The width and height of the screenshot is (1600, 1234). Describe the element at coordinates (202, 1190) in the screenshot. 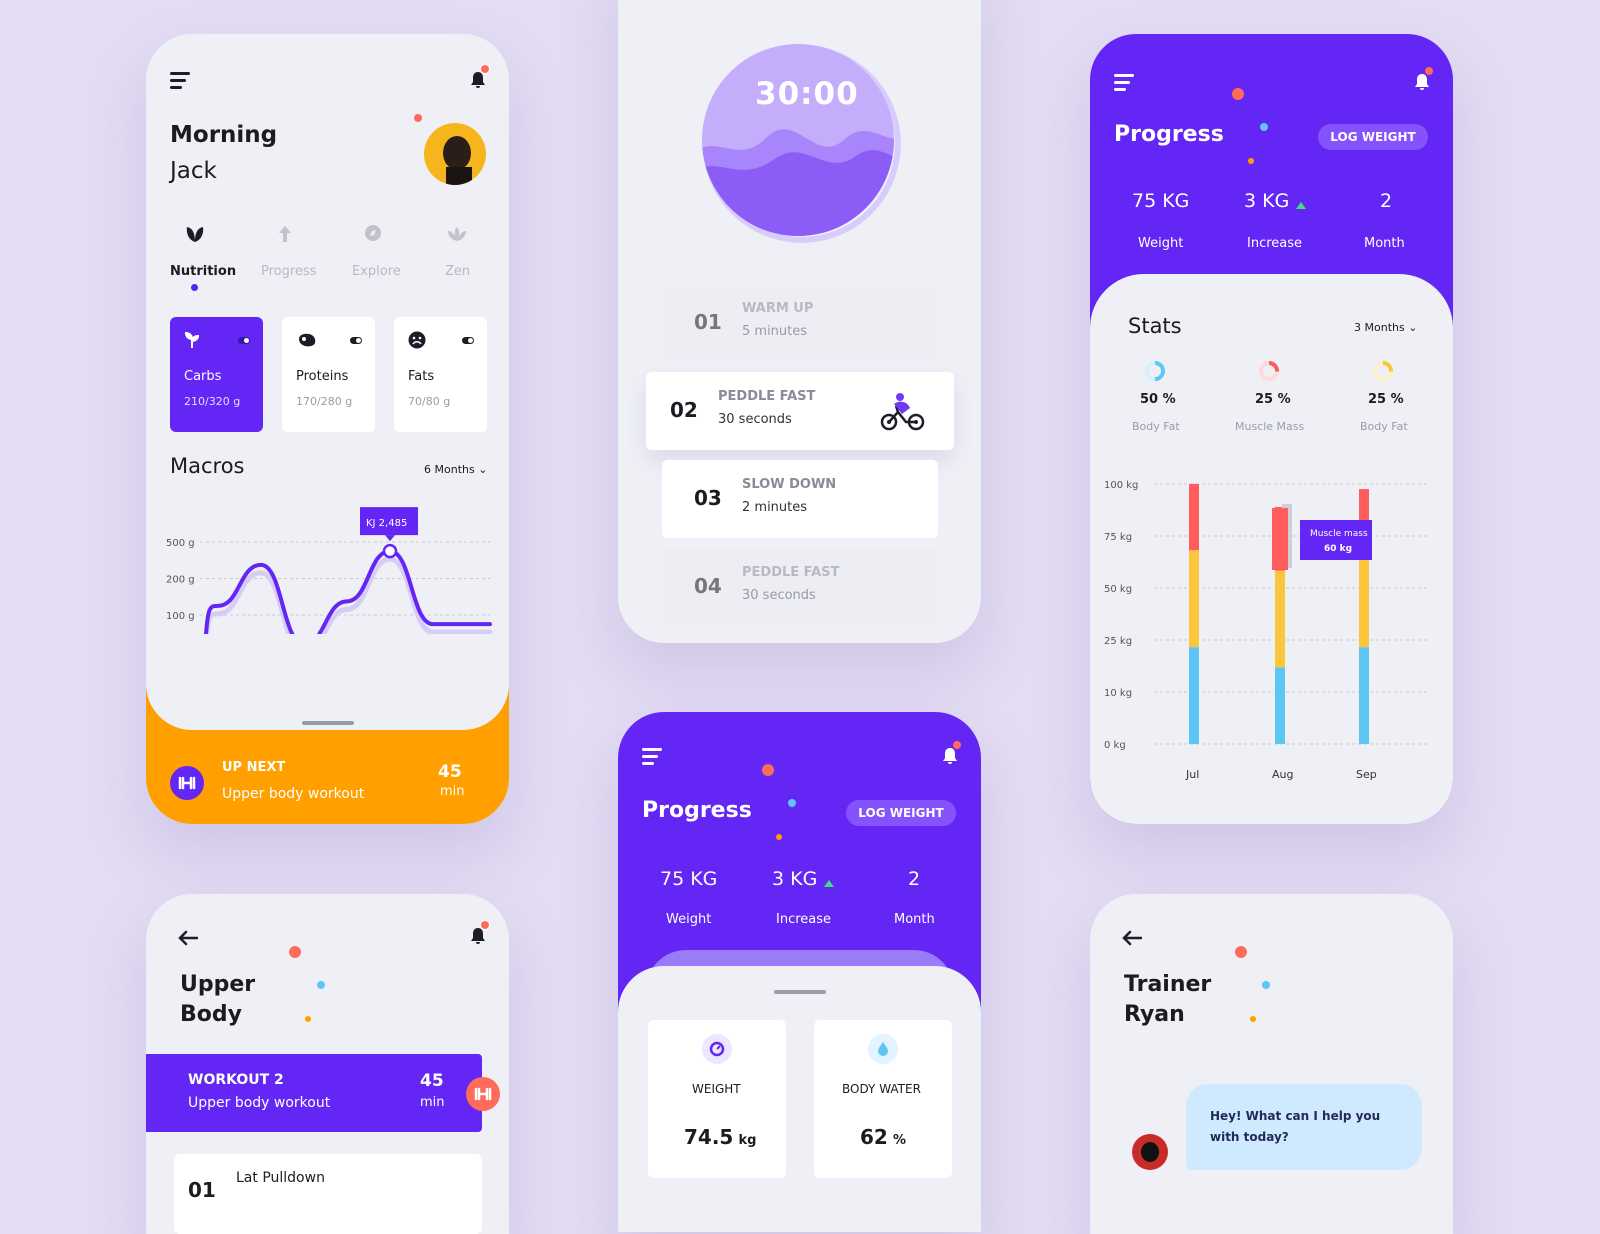

I see `exercise-number: 01` at that location.